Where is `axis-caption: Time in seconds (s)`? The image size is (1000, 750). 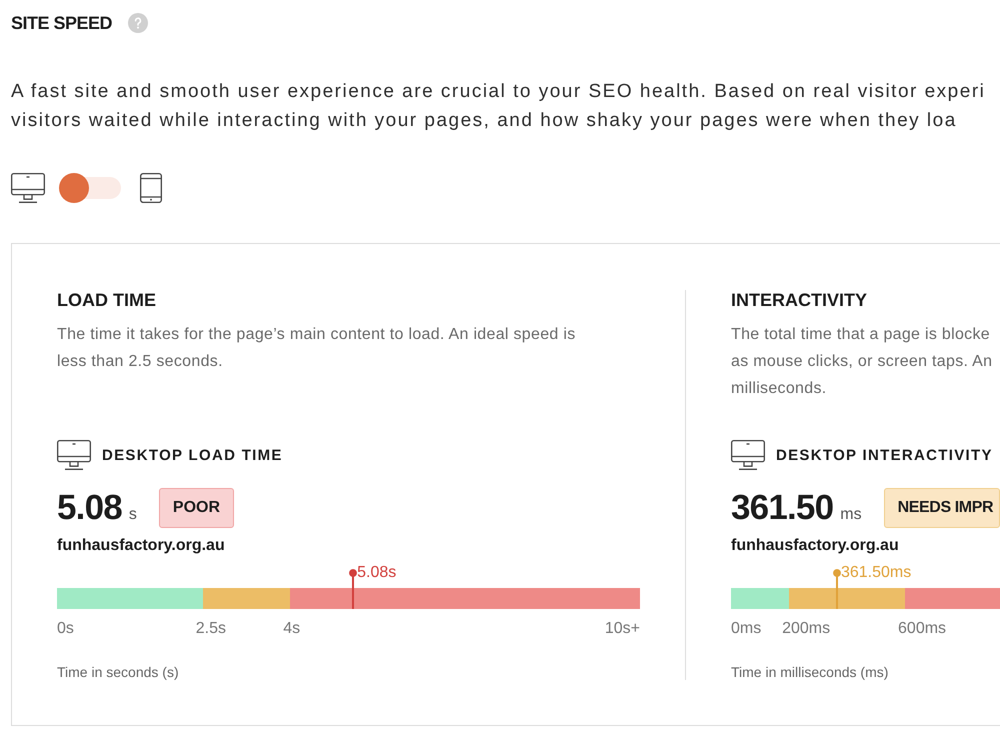
axis-caption: Time in seconds (s) is located at coordinates (118, 672).